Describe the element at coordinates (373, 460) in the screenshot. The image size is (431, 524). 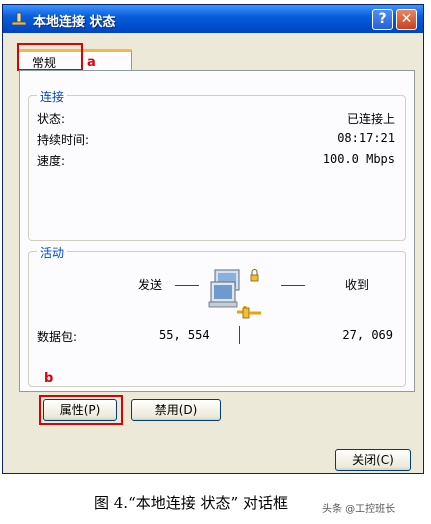
I see `close-button: 关闭(C)` at that location.